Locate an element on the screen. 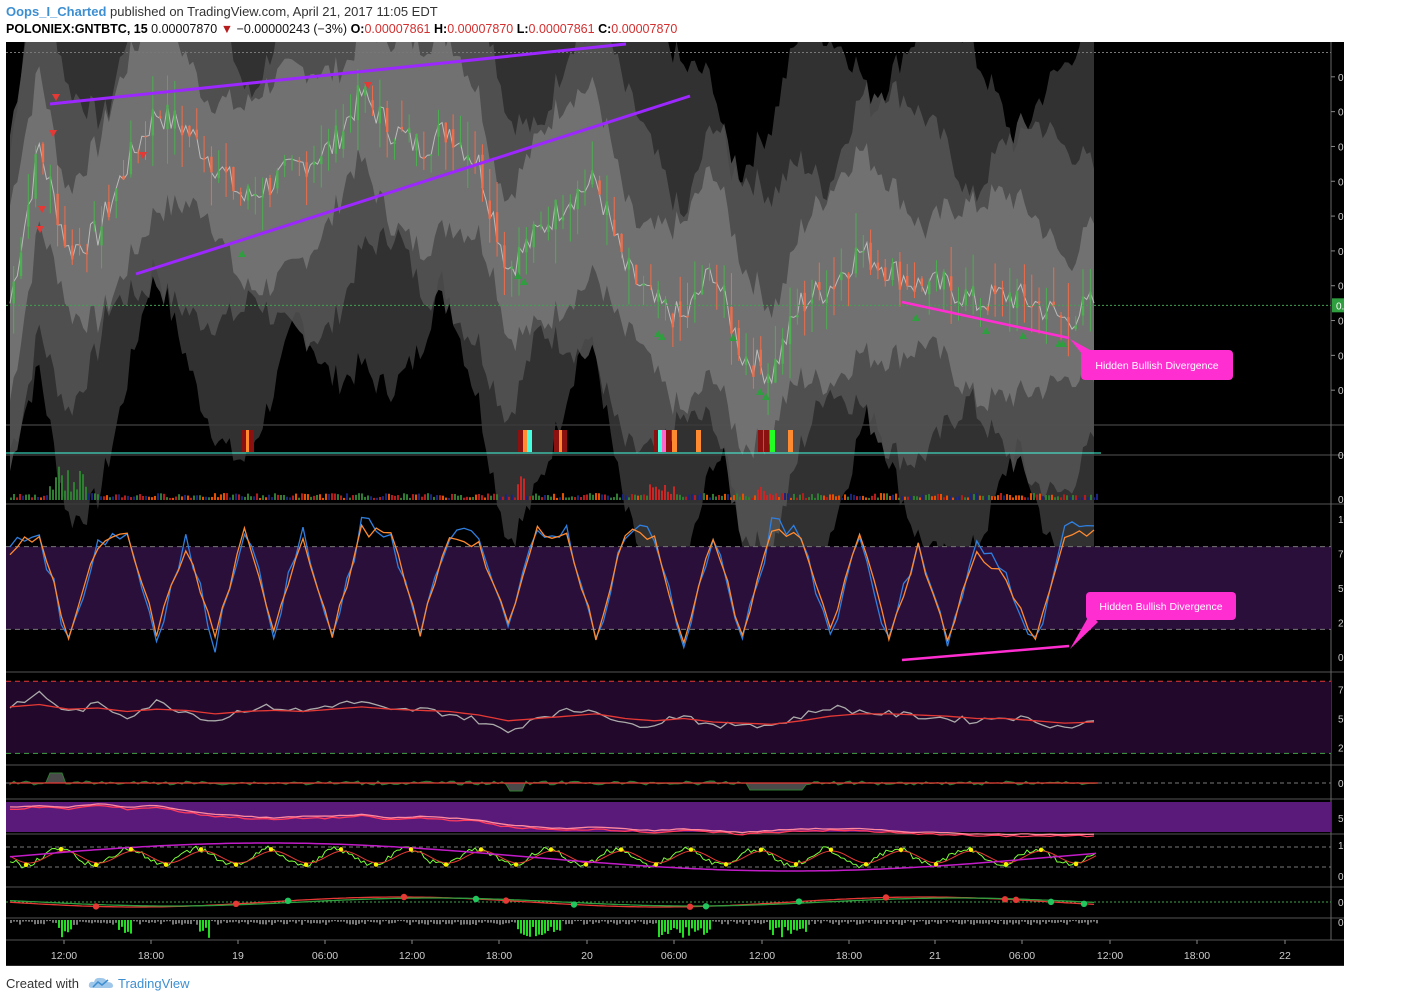  created-with-text: Created with is located at coordinates (42, 983).